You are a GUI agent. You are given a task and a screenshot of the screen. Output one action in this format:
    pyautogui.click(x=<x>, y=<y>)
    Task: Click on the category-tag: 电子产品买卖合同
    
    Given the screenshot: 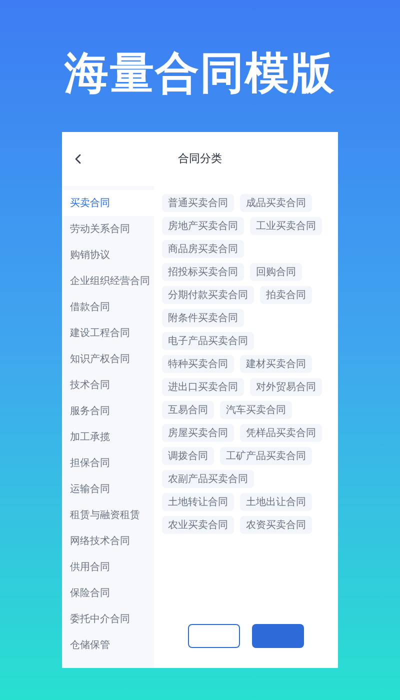 What is the action you would take?
    pyautogui.click(x=208, y=341)
    